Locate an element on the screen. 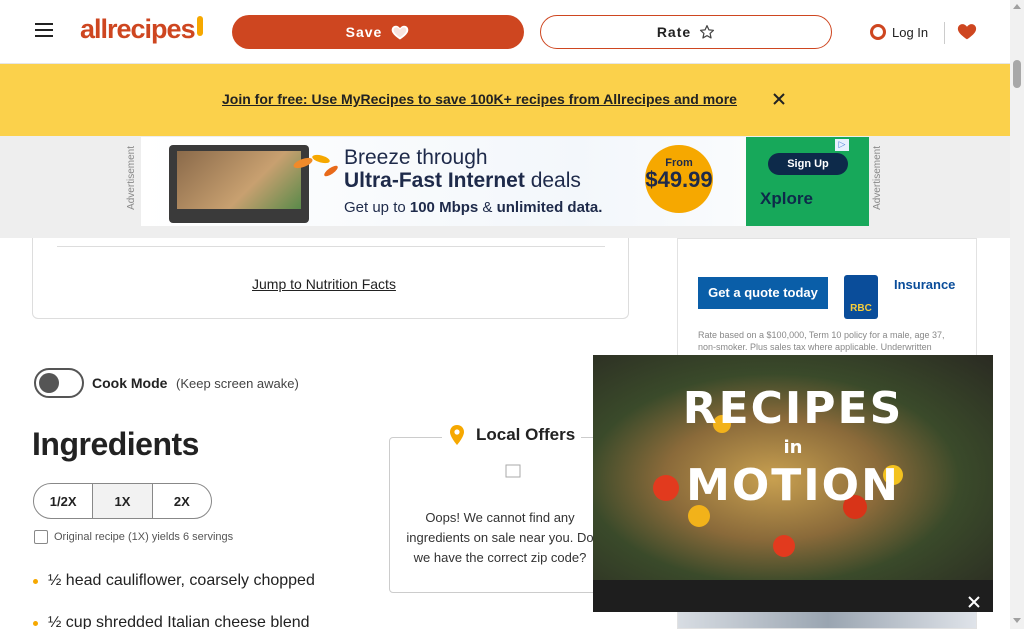 The width and height of the screenshot is (1024, 629). save-button: Save is located at coordinates (378, 32).